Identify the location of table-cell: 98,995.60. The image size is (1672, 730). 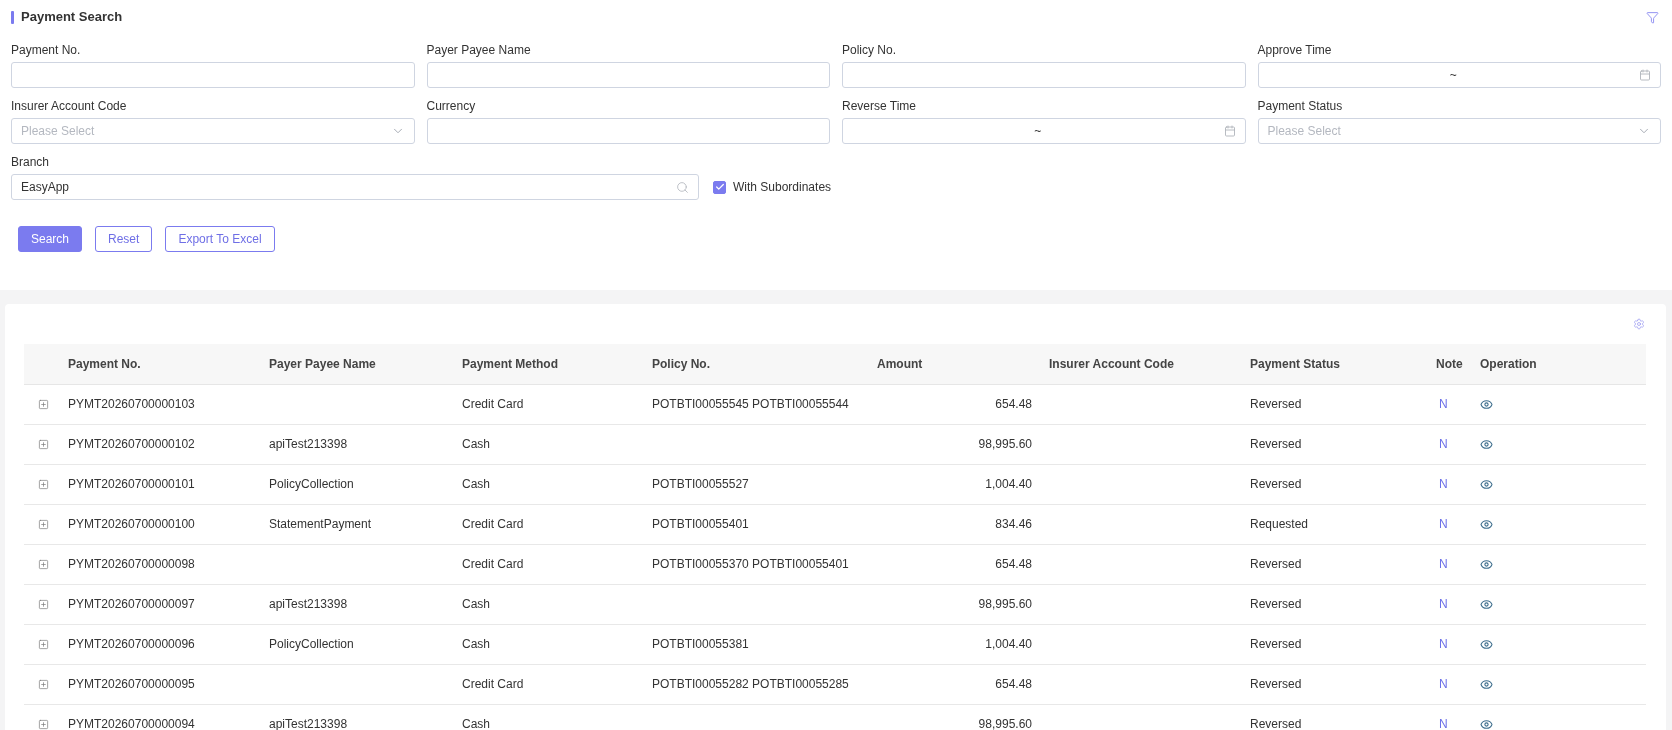
(1005, 723).